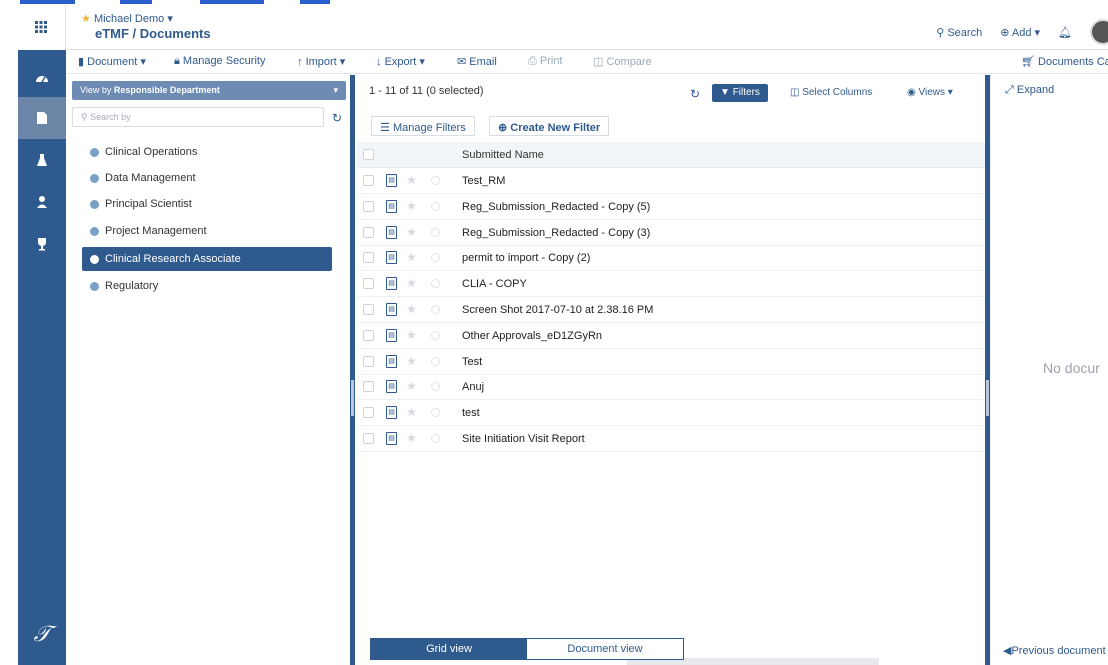  I want to click on pdf-icon: ▤, so click(391, 361).